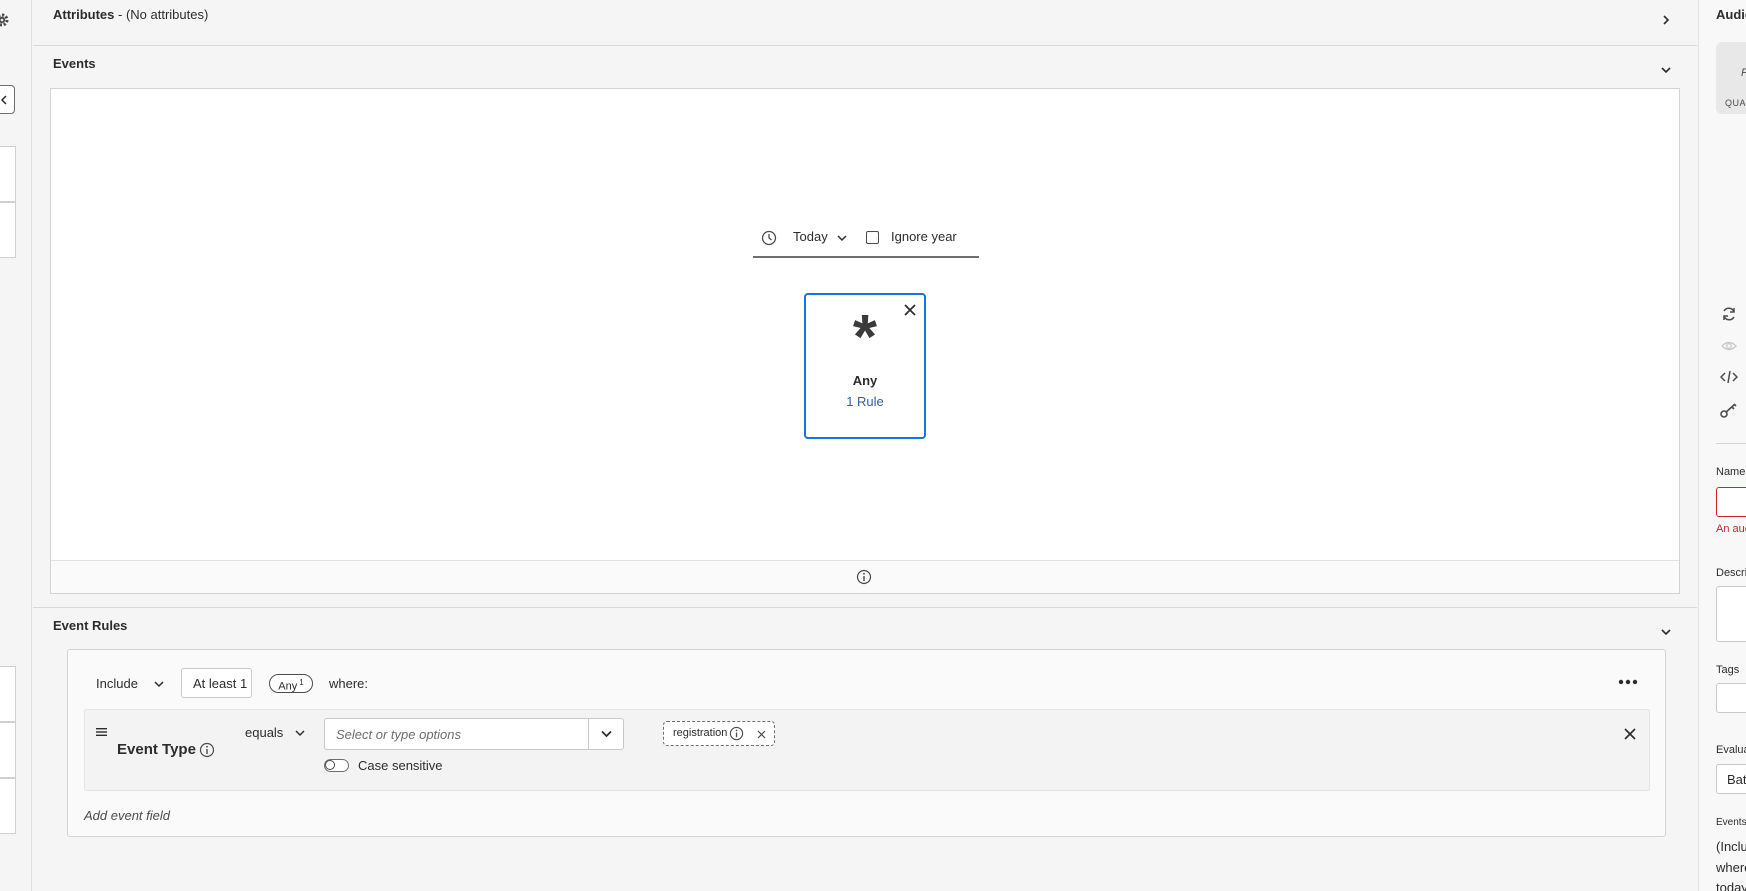  Describe the element at coordinates (349, 683) in the screenshot. I see `where-label: where:` at that location.